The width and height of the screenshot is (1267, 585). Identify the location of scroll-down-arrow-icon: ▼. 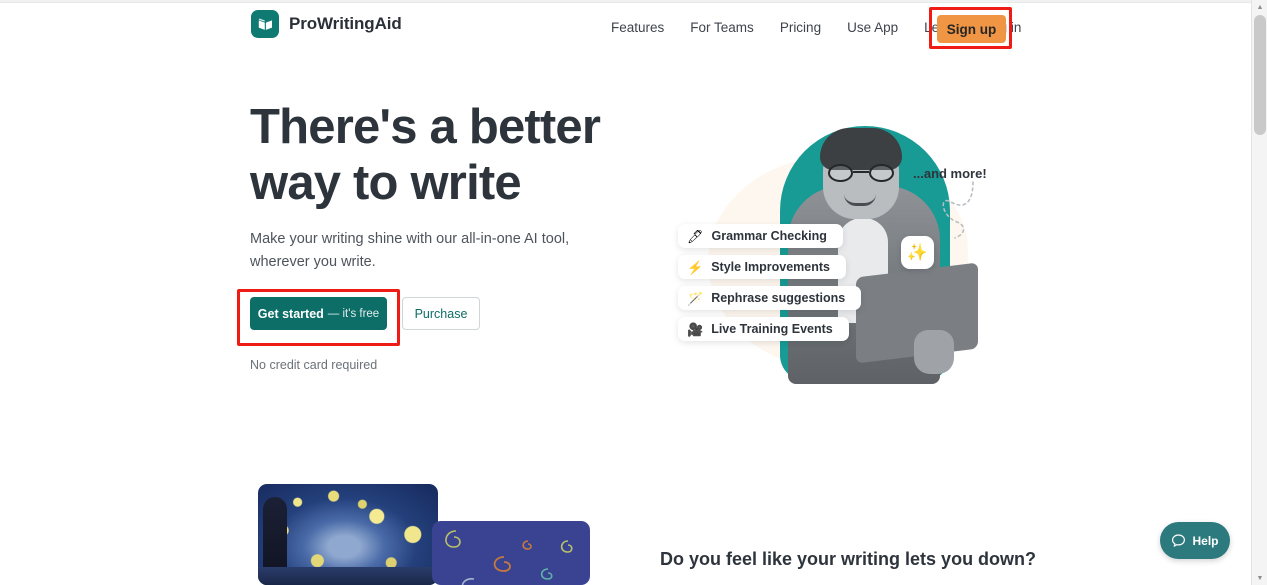
(1259, 578).